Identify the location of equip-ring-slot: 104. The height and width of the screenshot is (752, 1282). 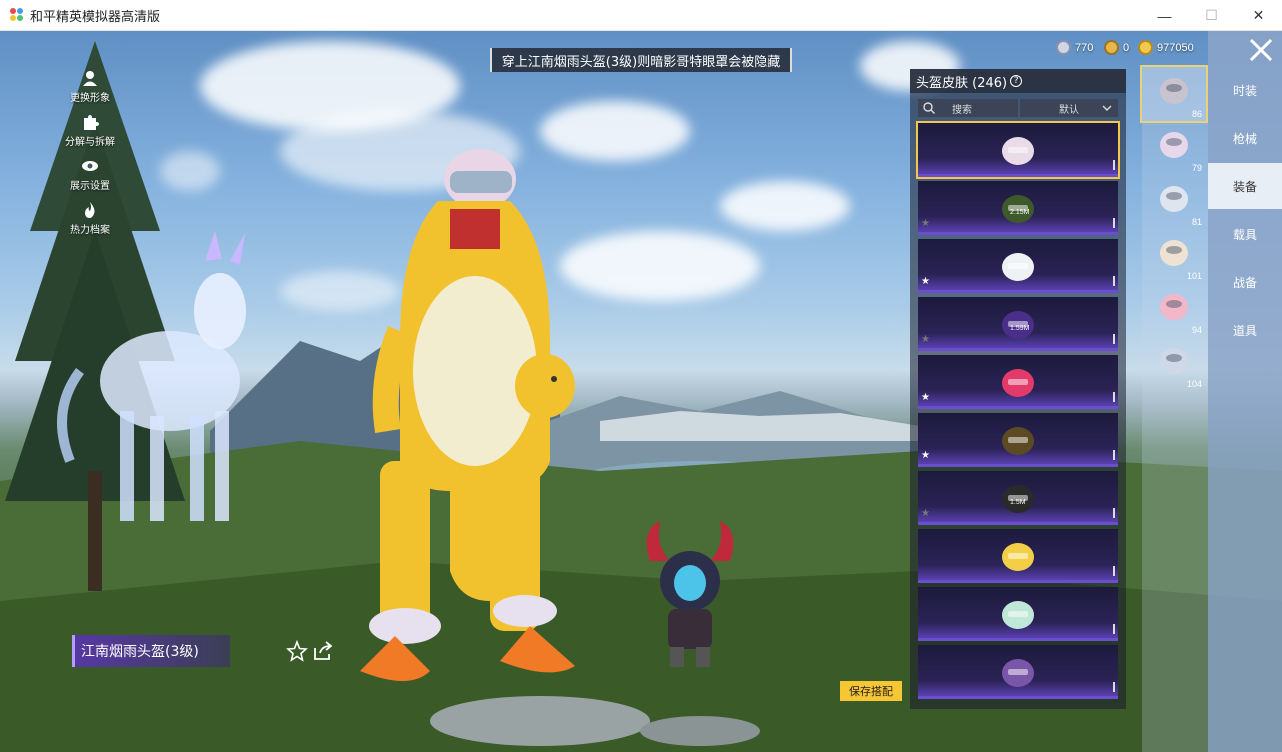
(1174, 364).